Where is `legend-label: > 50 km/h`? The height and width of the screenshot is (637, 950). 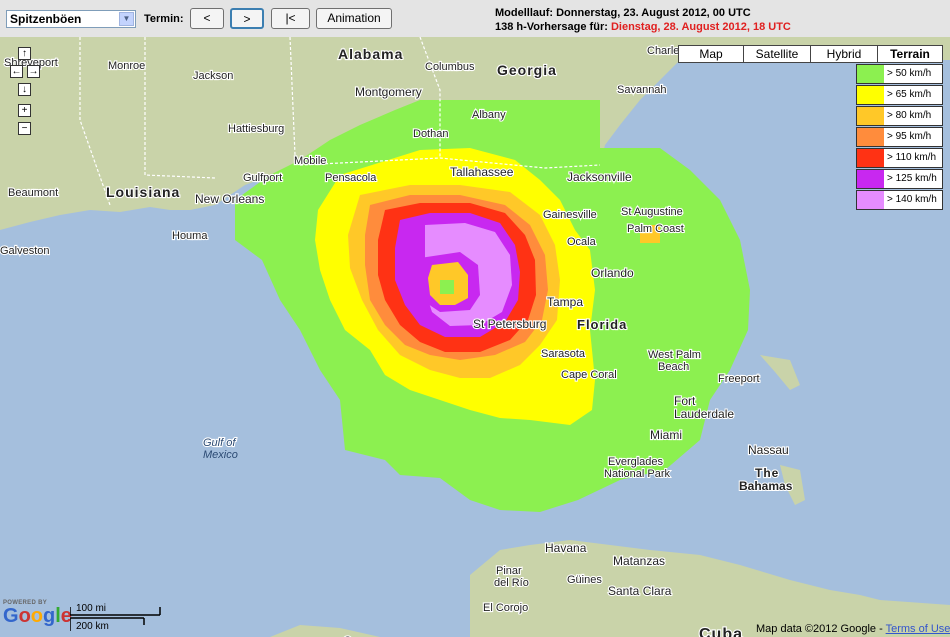
legend-label: > 50 km/h is located at coordinates (909, 73).